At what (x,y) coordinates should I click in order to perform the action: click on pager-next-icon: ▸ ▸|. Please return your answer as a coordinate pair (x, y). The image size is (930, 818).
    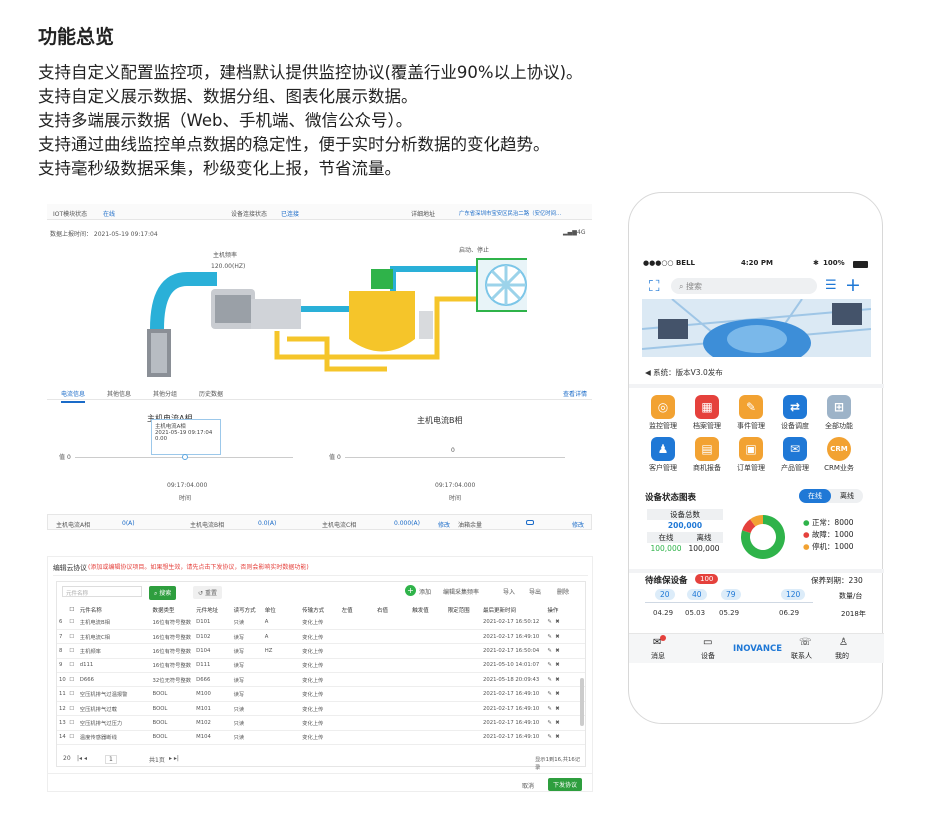
    Looking at the image, I should click on (174, 758).